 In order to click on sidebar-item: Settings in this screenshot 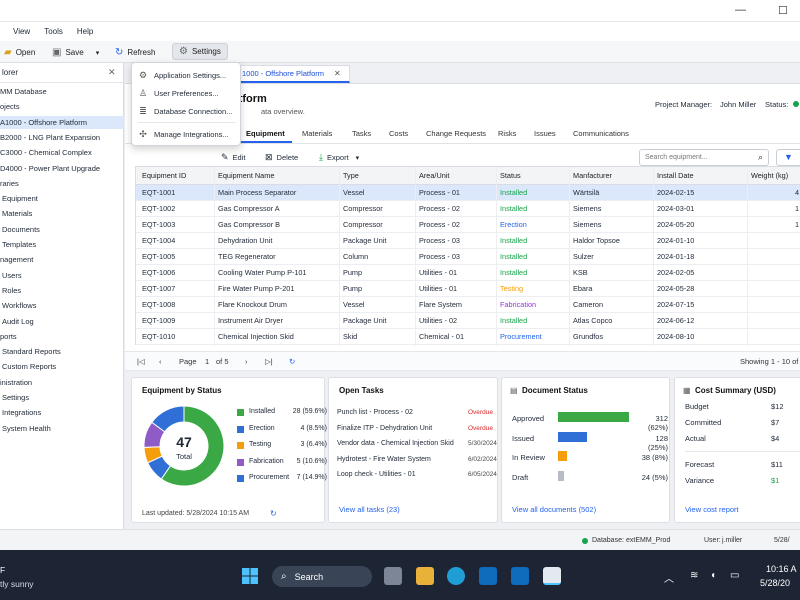, I will do `click(62, 397)`.